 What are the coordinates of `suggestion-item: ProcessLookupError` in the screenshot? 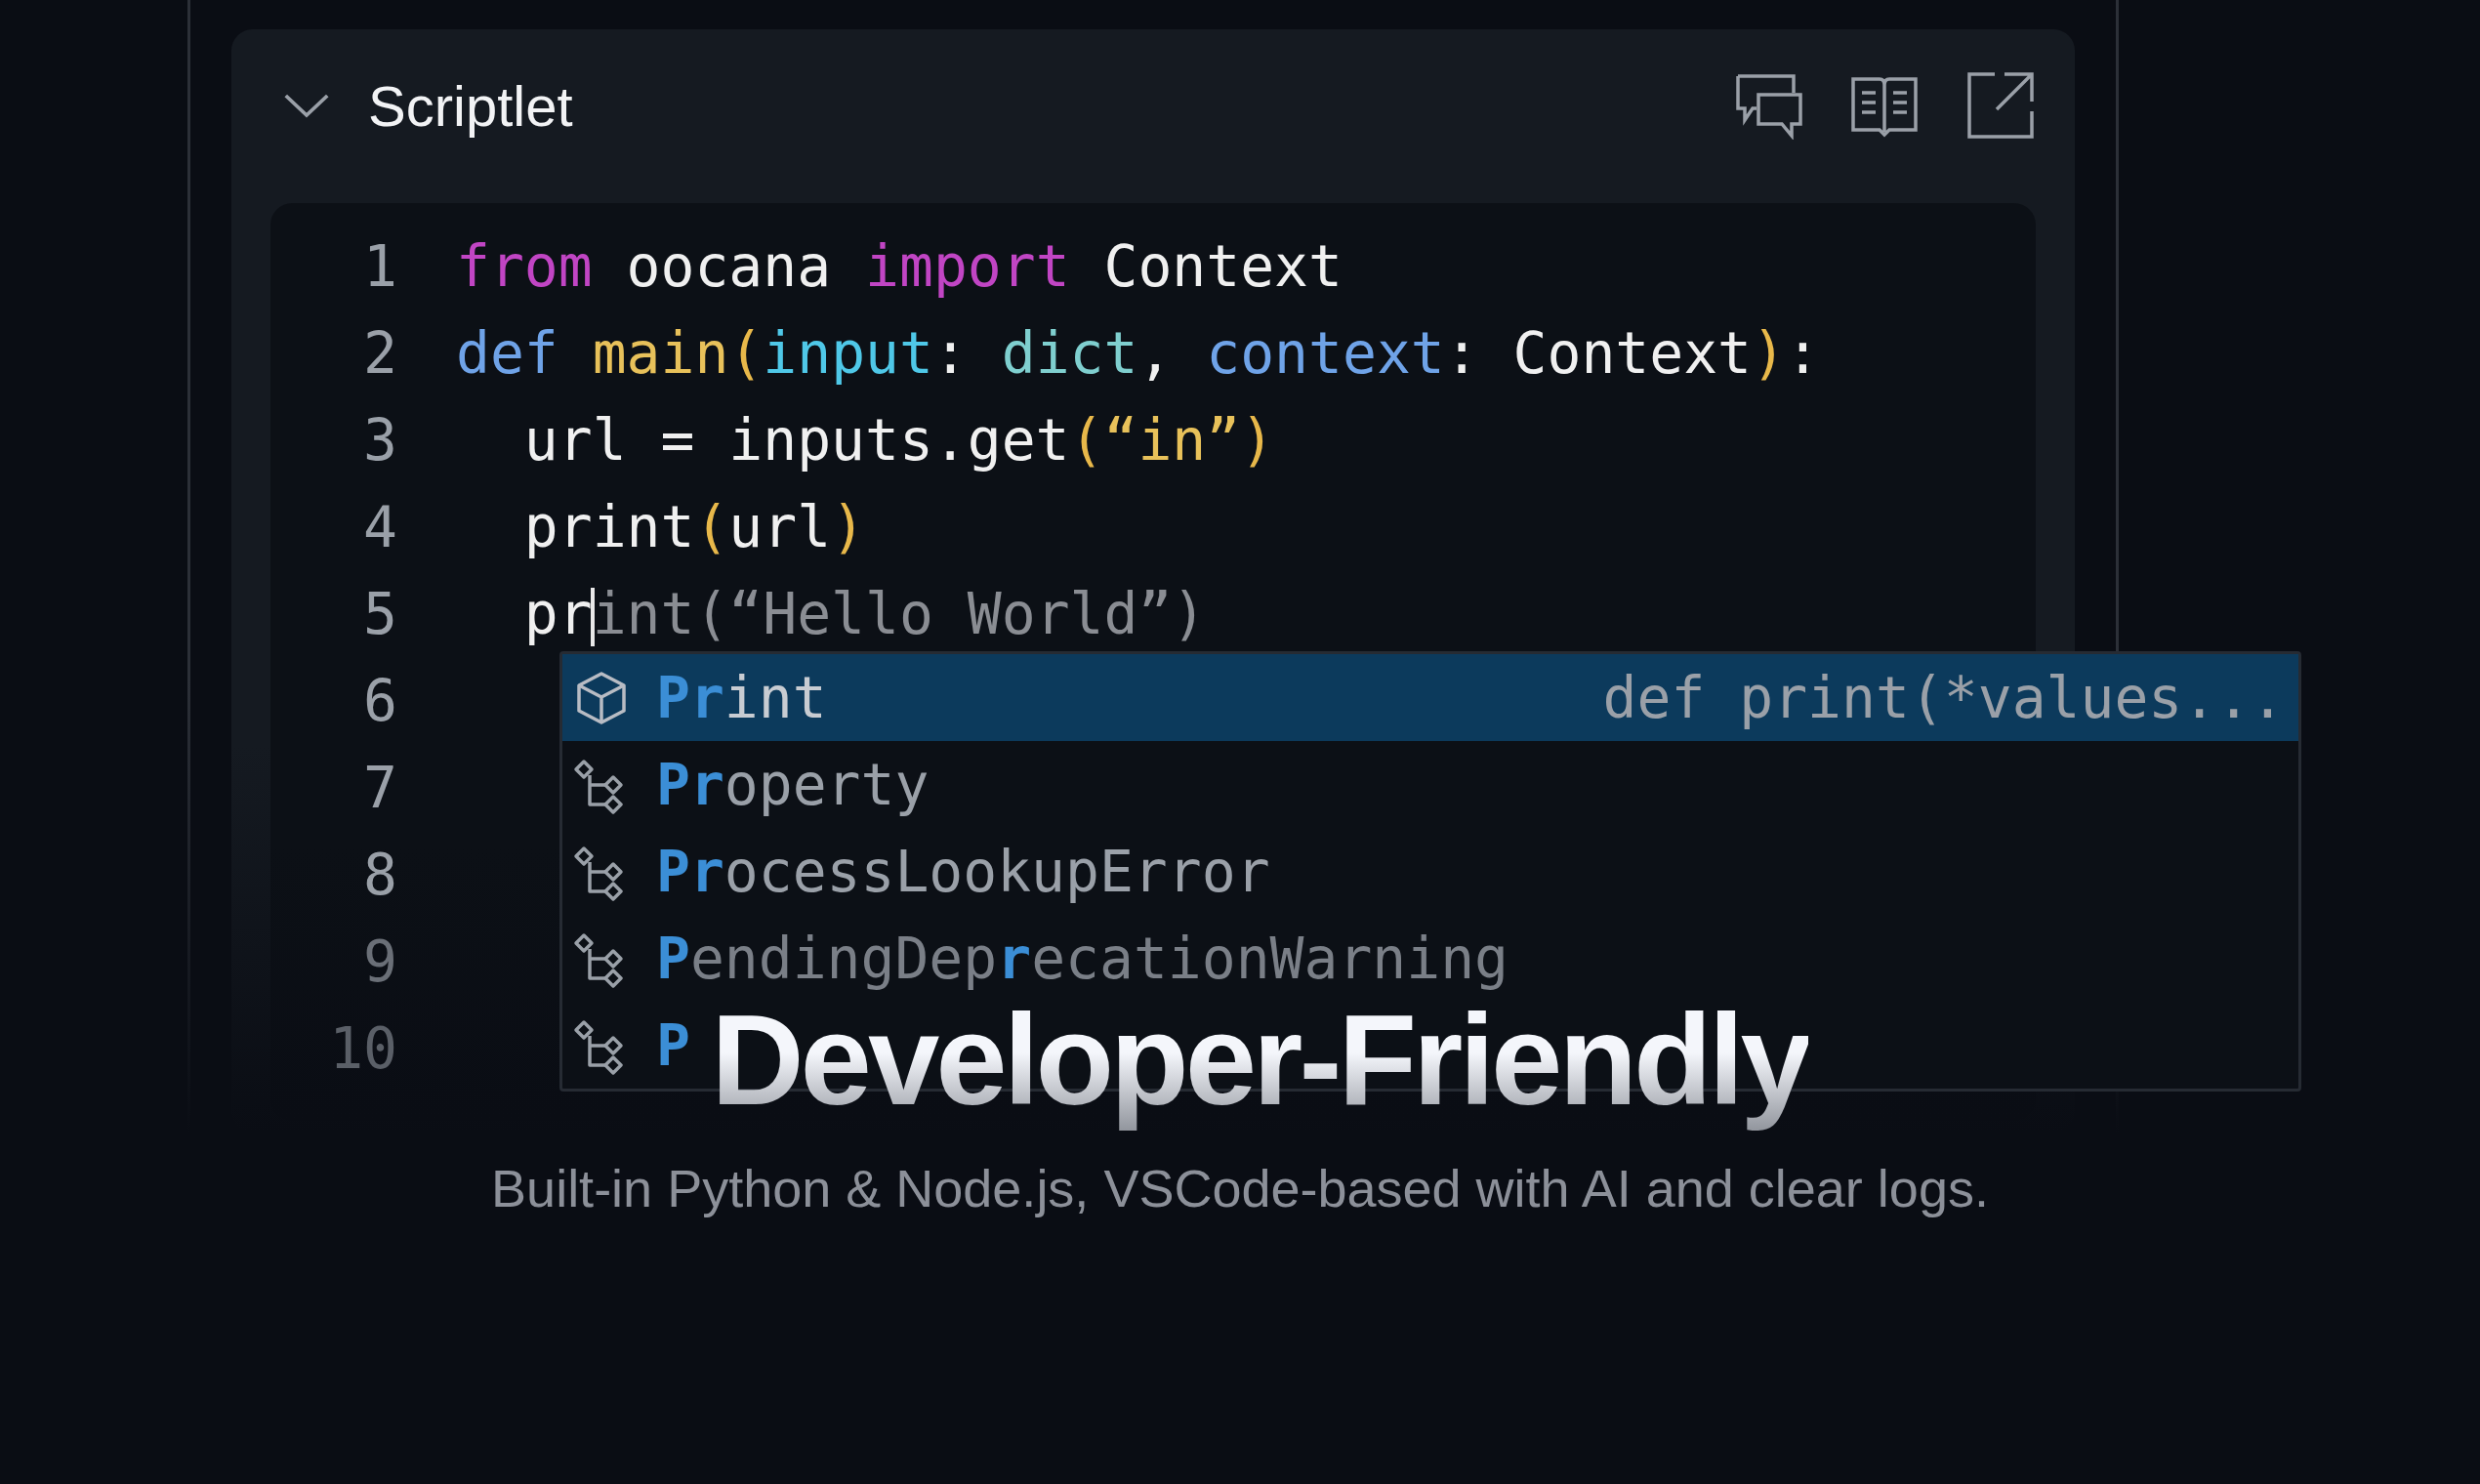 It's located at (1430, 872).